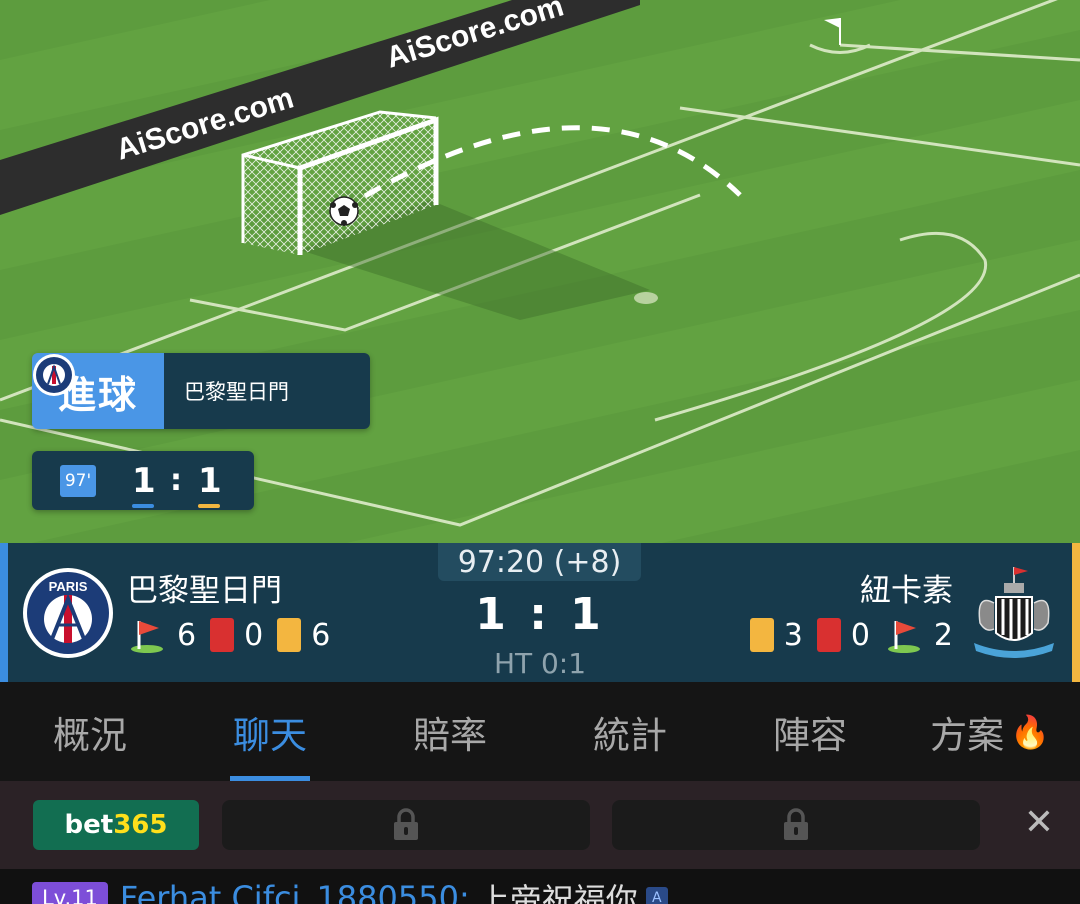  I want to click on translate-icon: A, so click(656, 895).